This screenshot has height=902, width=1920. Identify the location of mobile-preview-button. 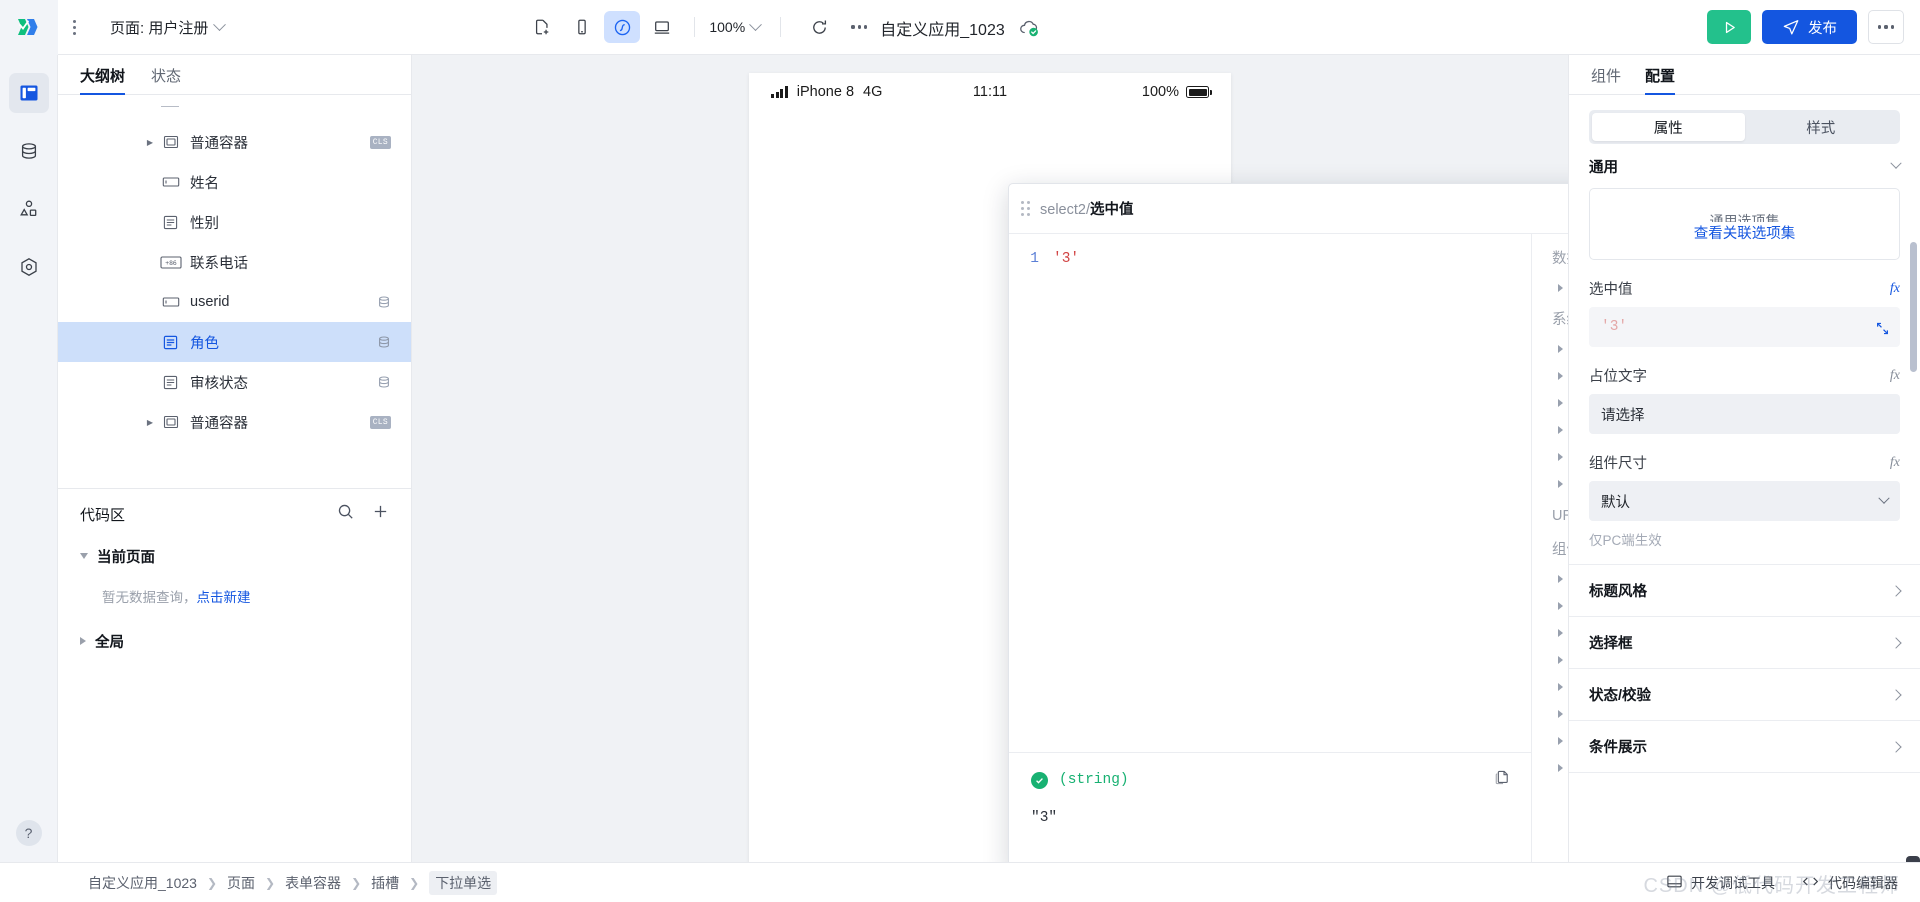
(582, 27).